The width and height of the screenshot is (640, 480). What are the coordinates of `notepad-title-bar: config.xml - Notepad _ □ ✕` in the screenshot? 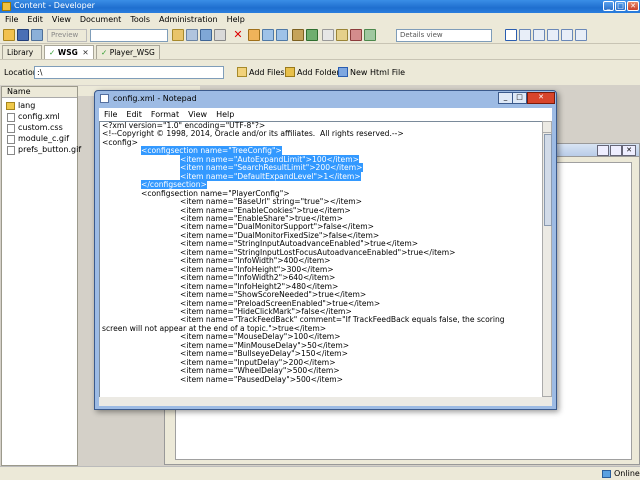 It's located at (325, 98).